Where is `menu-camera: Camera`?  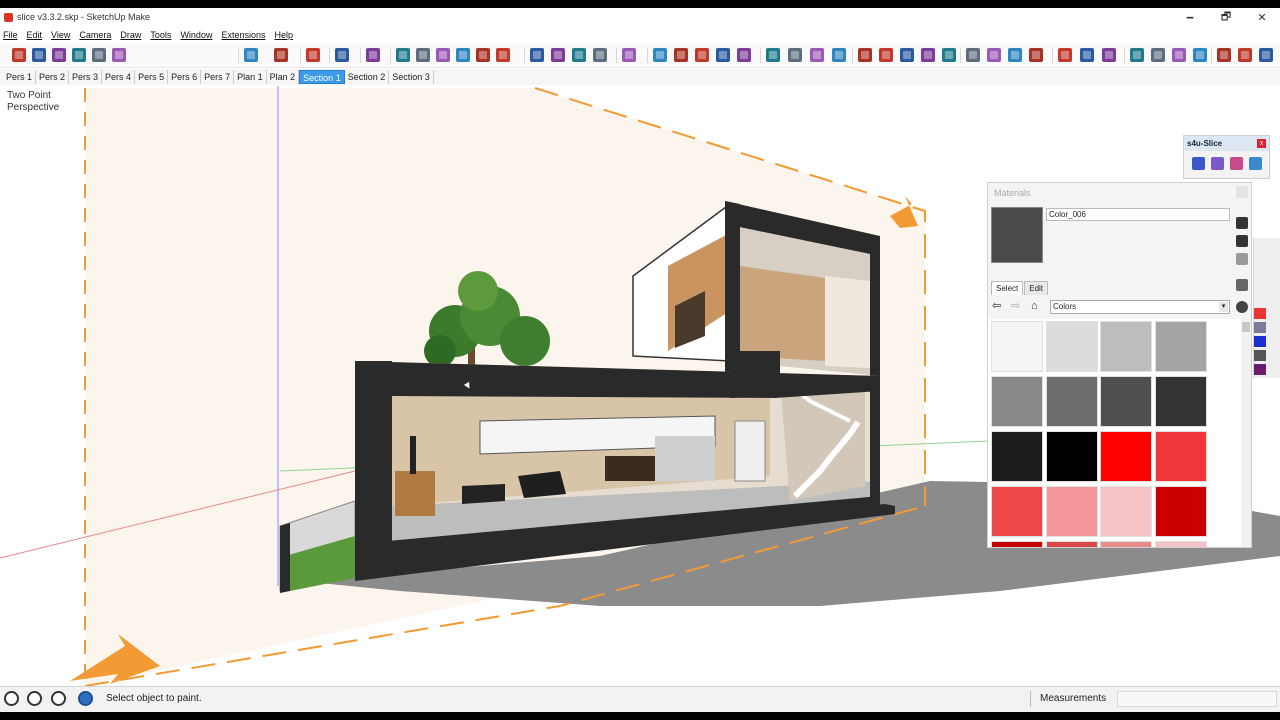 menu-camera: Camera is located at coordinates (95, 35).